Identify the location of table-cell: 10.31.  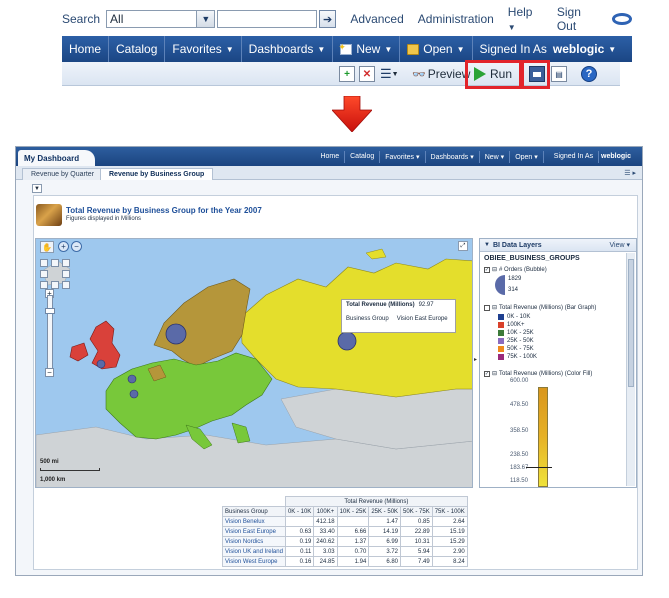
(416, 541).